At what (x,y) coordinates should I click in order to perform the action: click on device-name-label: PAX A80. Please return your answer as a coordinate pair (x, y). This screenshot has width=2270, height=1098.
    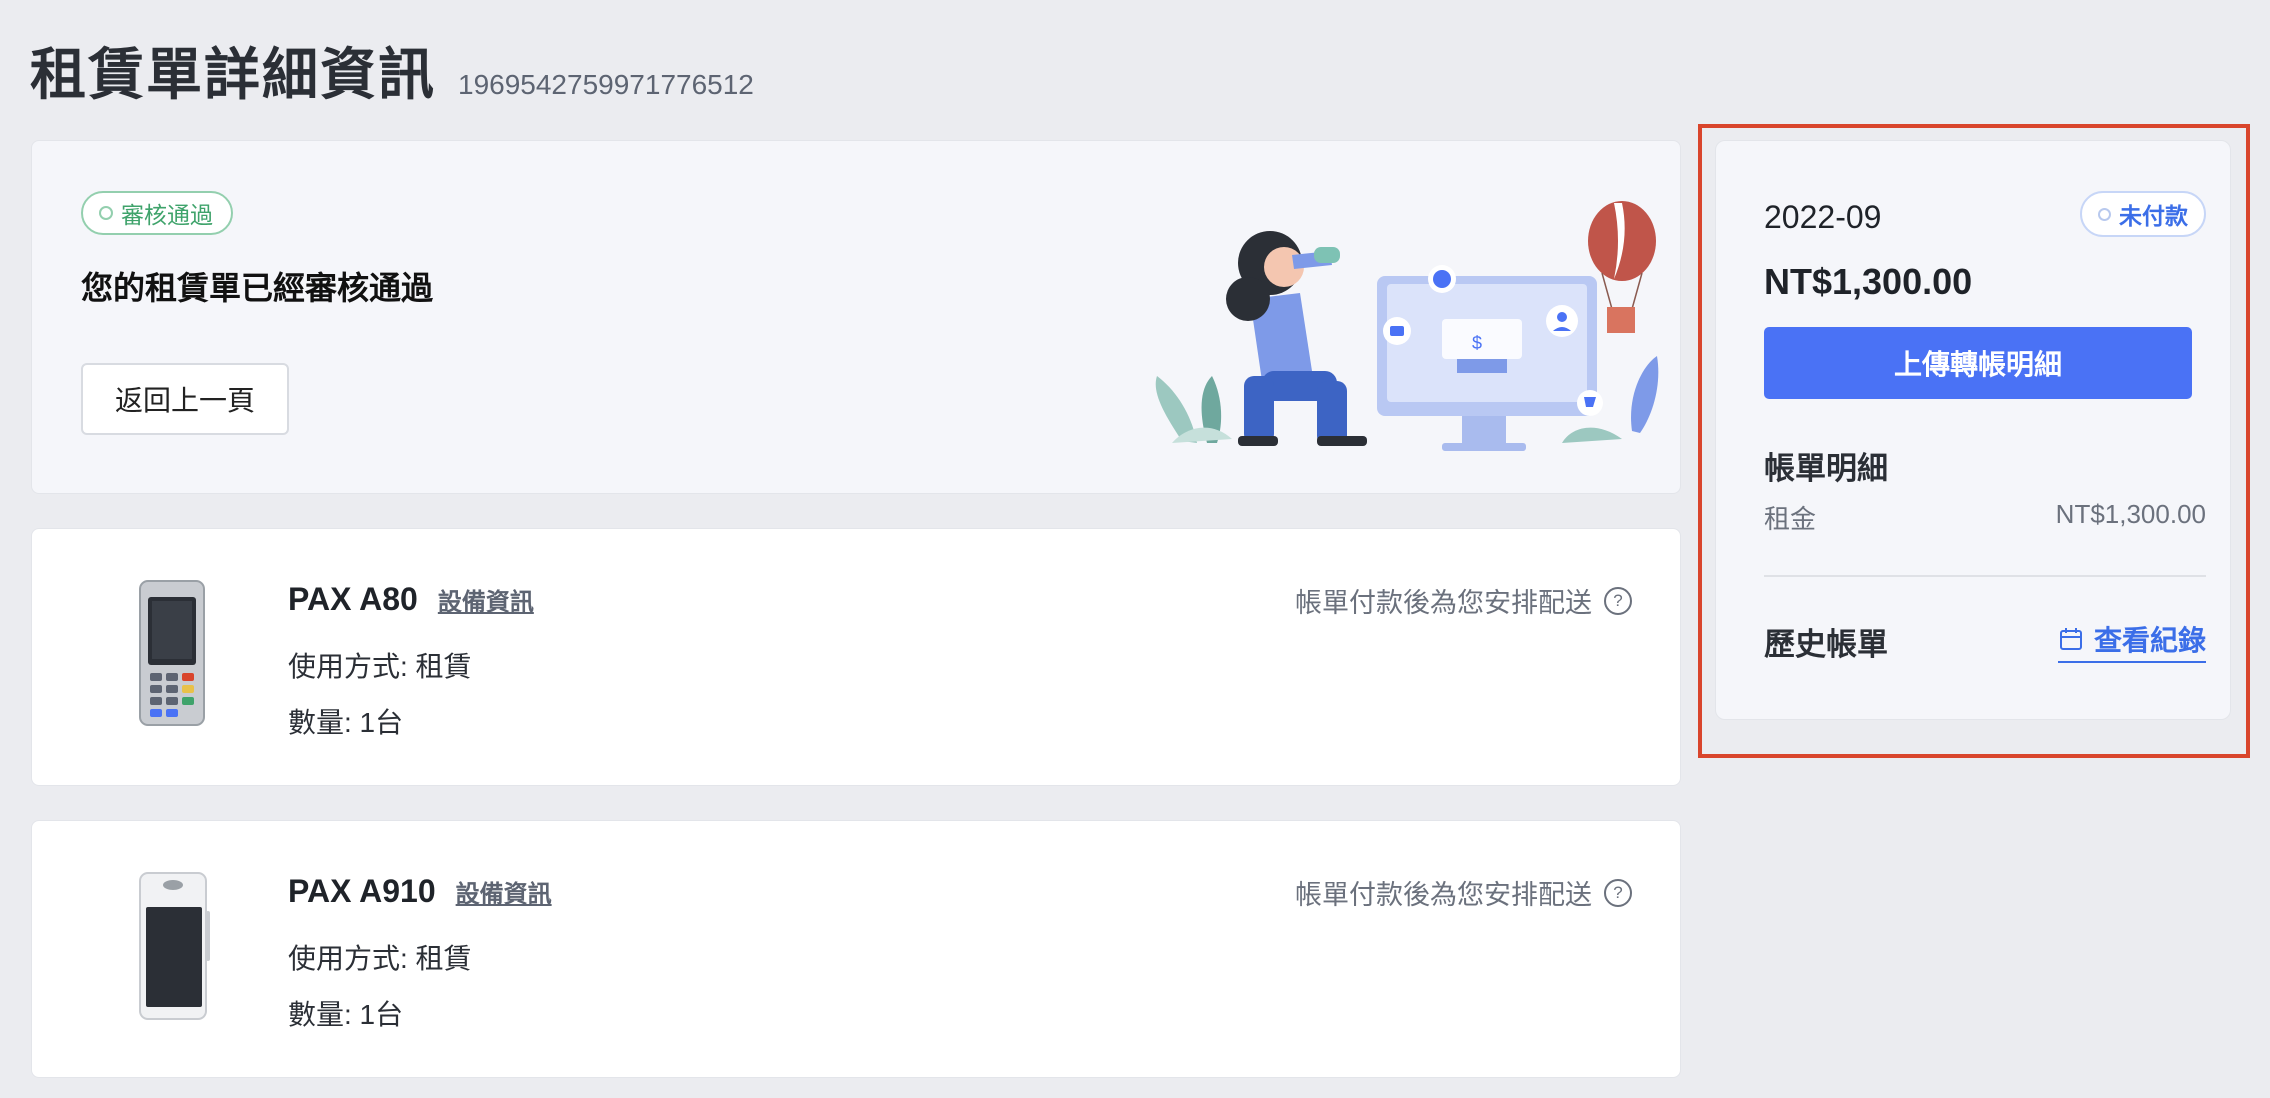
    Looking at the image, I should click on (353, 599).